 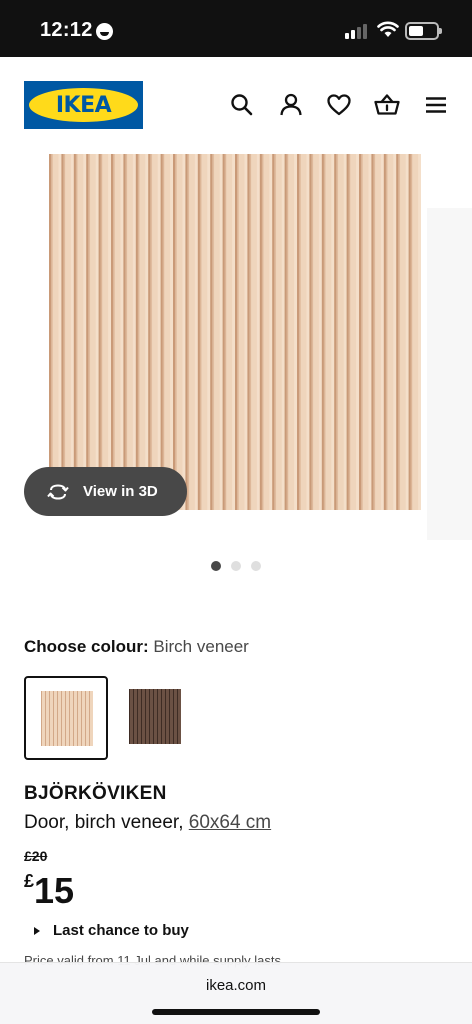 I want to click on status-time: 12:12, so click(x=66, y=30).